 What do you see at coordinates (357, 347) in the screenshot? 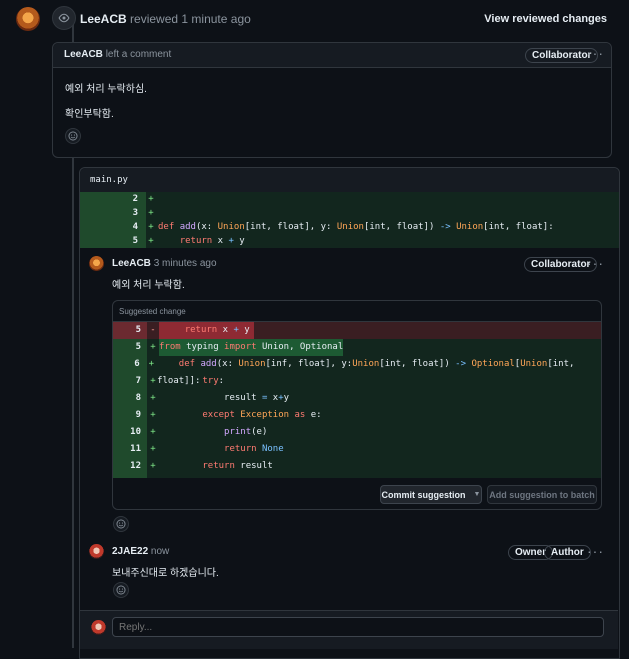
I see `added-line: 5 + from typing import Union, Optional` at bounding box center [357, 347].